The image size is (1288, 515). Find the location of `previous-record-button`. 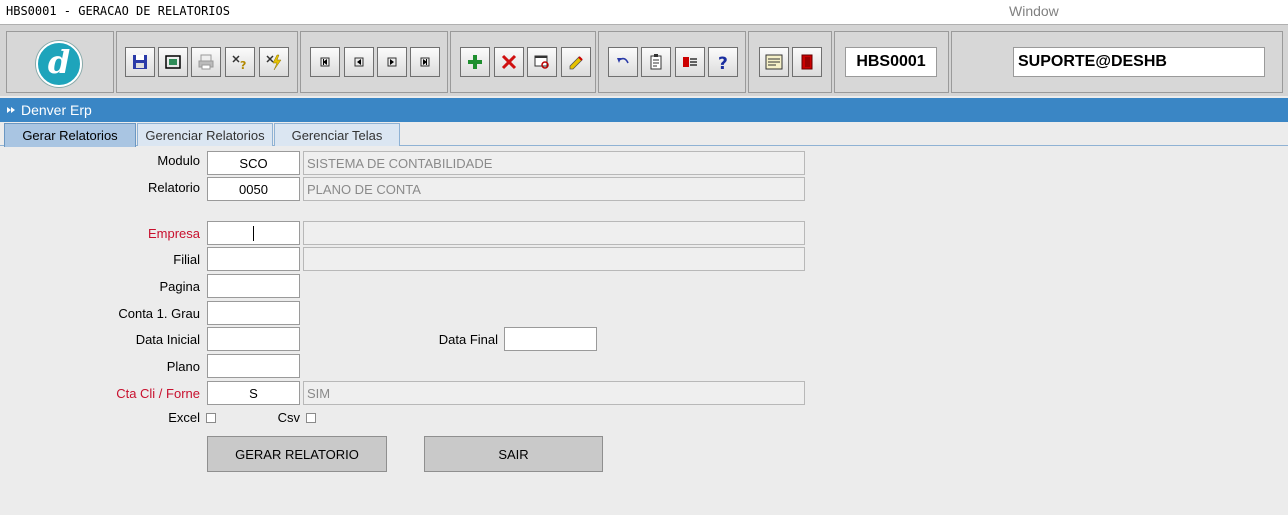

previous-record-button is located at coordinates (359, 62).